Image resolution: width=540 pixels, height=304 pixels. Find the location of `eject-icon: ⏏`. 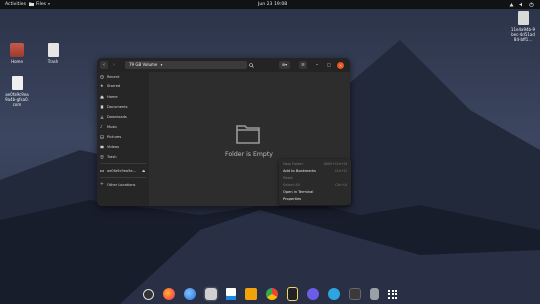

eject-icon: ⏏ is located at coordinates (143, 171).